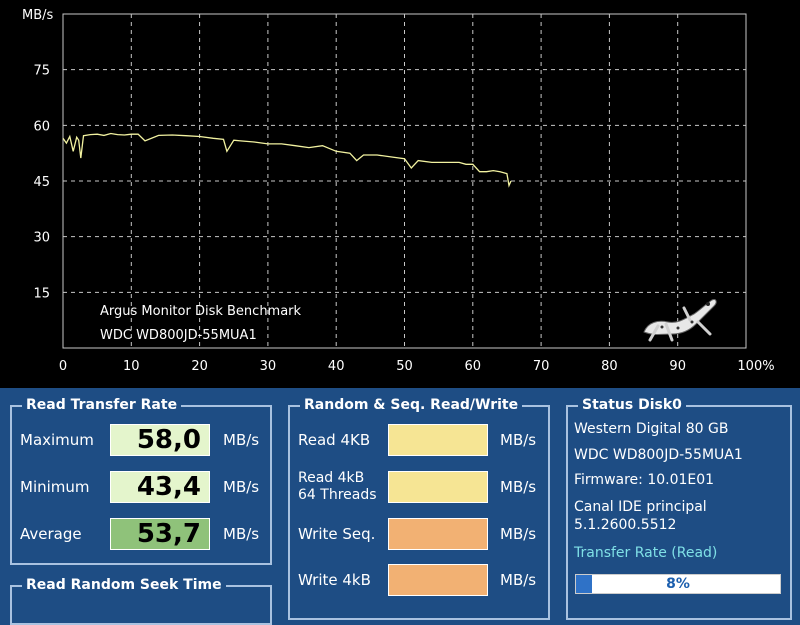  I want to click on transfer-progress-bar: 8%, so click(678, 584).